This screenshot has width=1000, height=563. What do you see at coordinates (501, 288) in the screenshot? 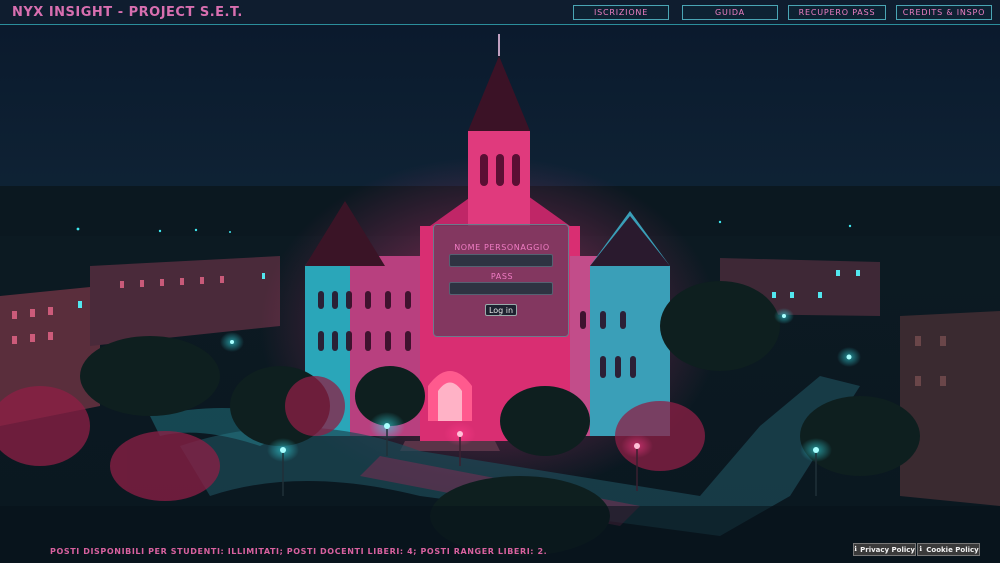
I see `pass-input` at bounding box center [501, 288].